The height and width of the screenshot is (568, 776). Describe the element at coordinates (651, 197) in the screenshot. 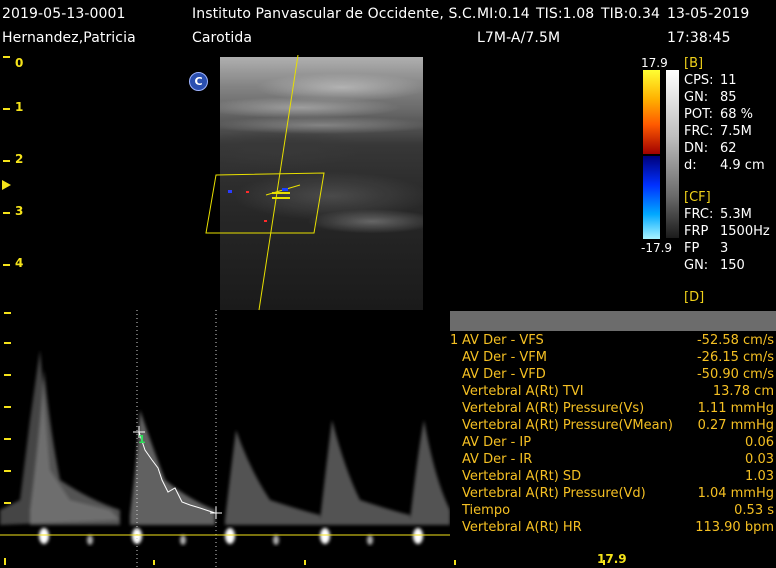

I see `color-velocity-bar-negative` at that location.